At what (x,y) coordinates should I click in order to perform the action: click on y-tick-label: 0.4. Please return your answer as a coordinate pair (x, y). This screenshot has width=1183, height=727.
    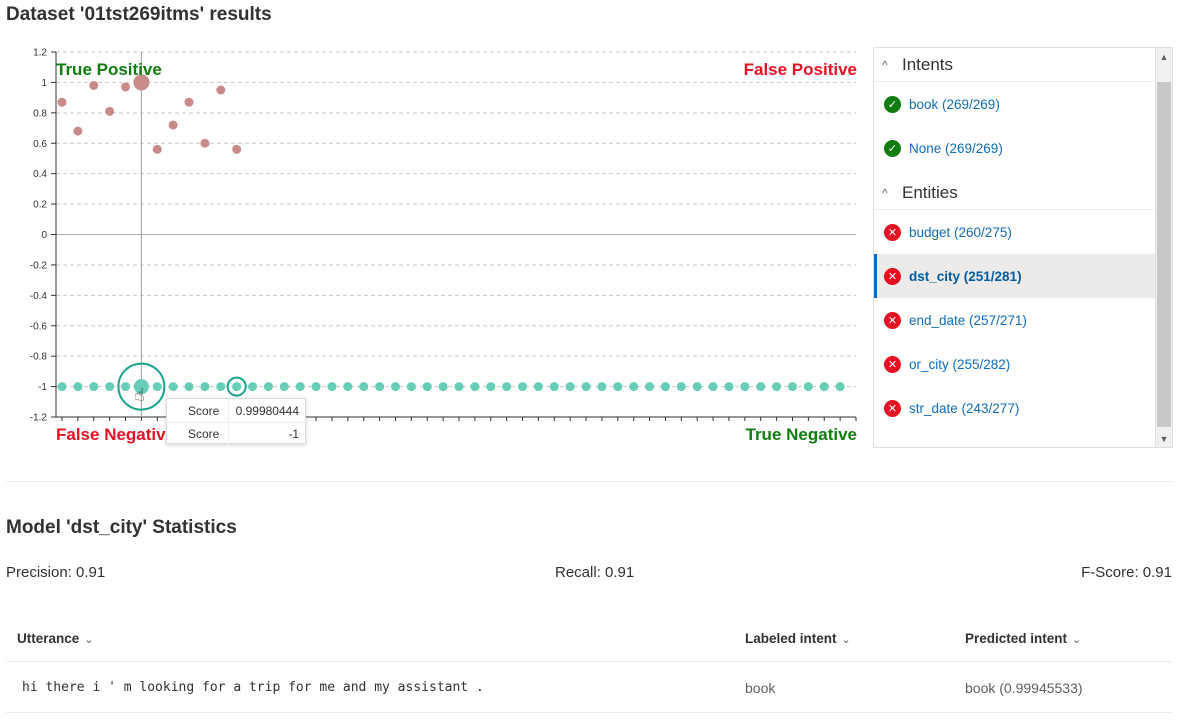
    Looking at the image, I should click on (40, 174).